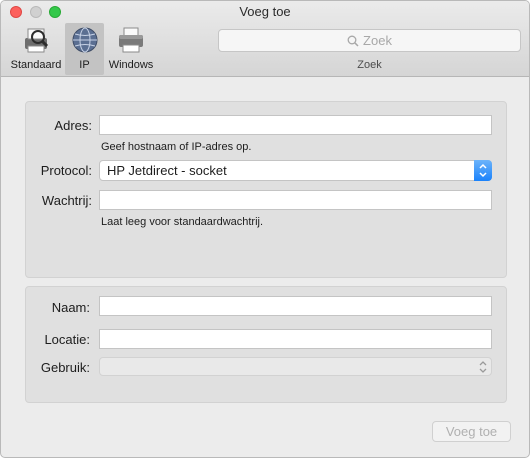 This screenshot has width=530, height=458. Describe the element at coordinates (377, 40) in the screenshot. I see `search-placeholder: Zoek` at that location.